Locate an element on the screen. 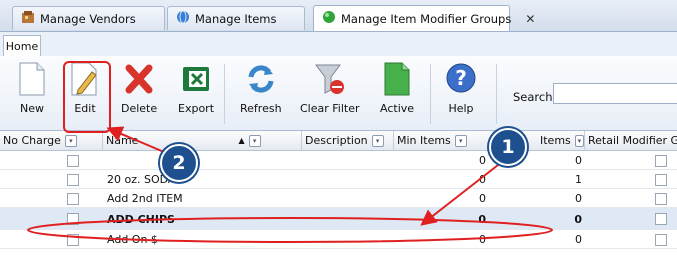 The image size is (677, 255). column-label: Items is located at coordinates (555, 140).